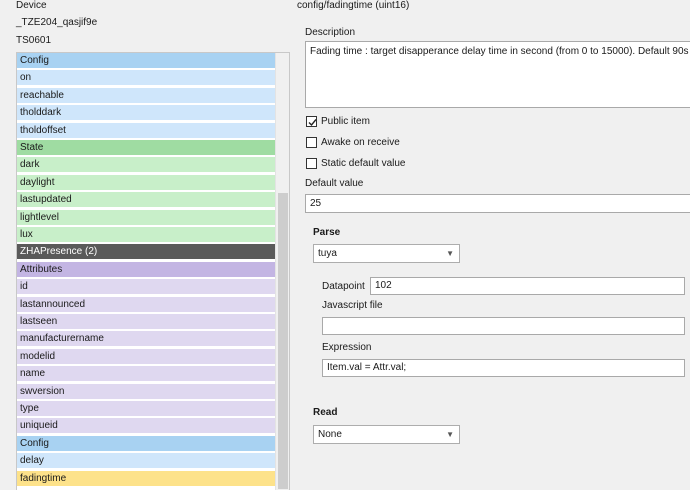 Image resolution: width=690 pixels, height=490 pixels. What do you see at coordinates (146, 322) in the screenshot?
I see `tree-row: lastseen` at bounding box center [146, 322].